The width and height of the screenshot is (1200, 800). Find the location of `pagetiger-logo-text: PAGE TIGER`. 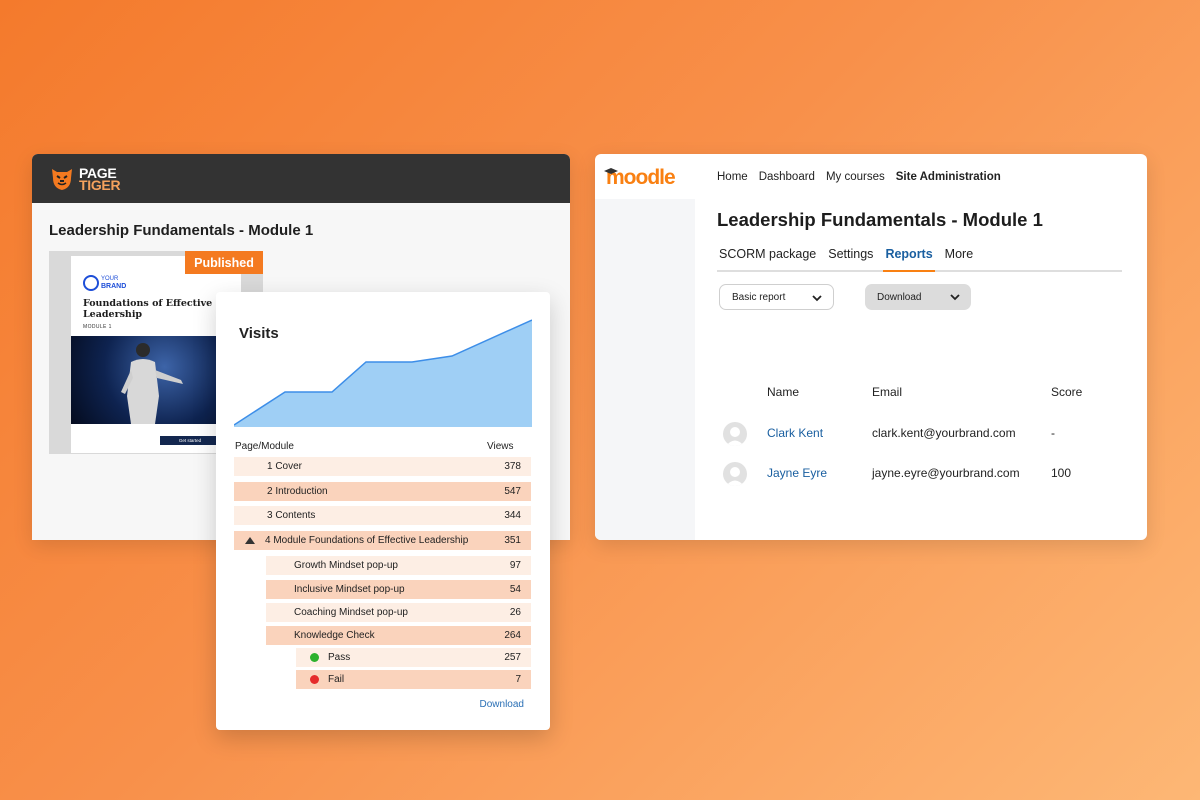

pagetiger-logo-text: PAGE TIGER is located at coordinates (100, 179).